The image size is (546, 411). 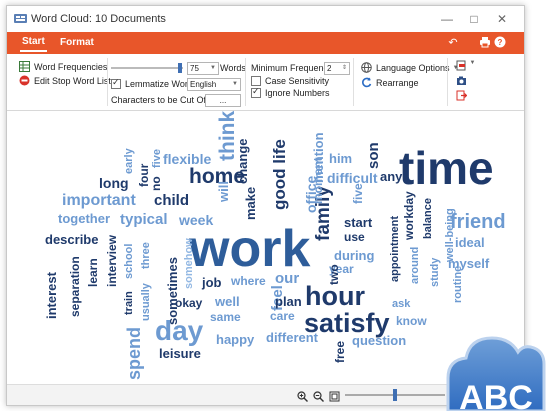 I want to click on cloud-word: friend, so click(x=478, y=222).